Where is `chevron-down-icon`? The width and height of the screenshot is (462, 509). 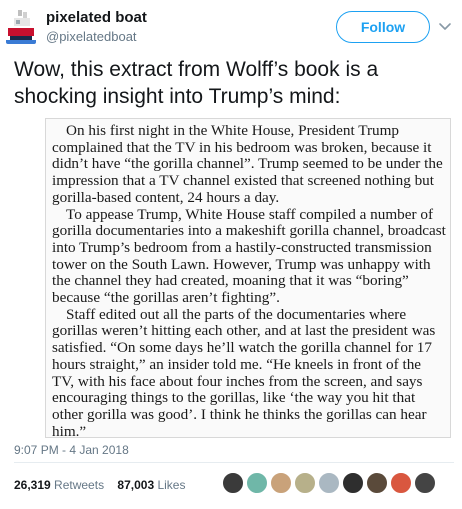
chevron-down-icon is located at coordinates (445, 26).